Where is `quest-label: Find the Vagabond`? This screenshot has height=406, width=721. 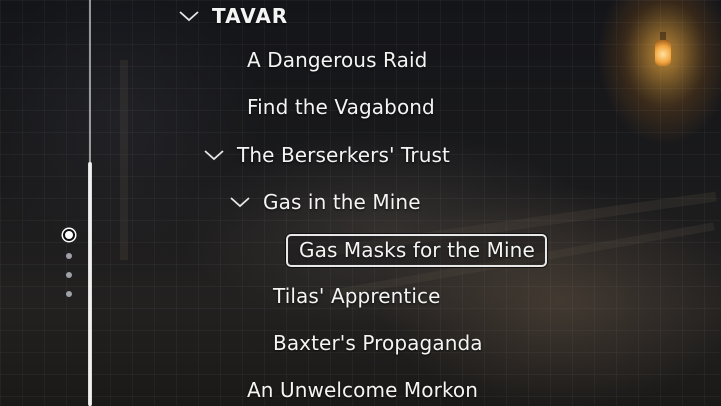 quest-label: Find the Vagabond is located at coordinates (341, 107).